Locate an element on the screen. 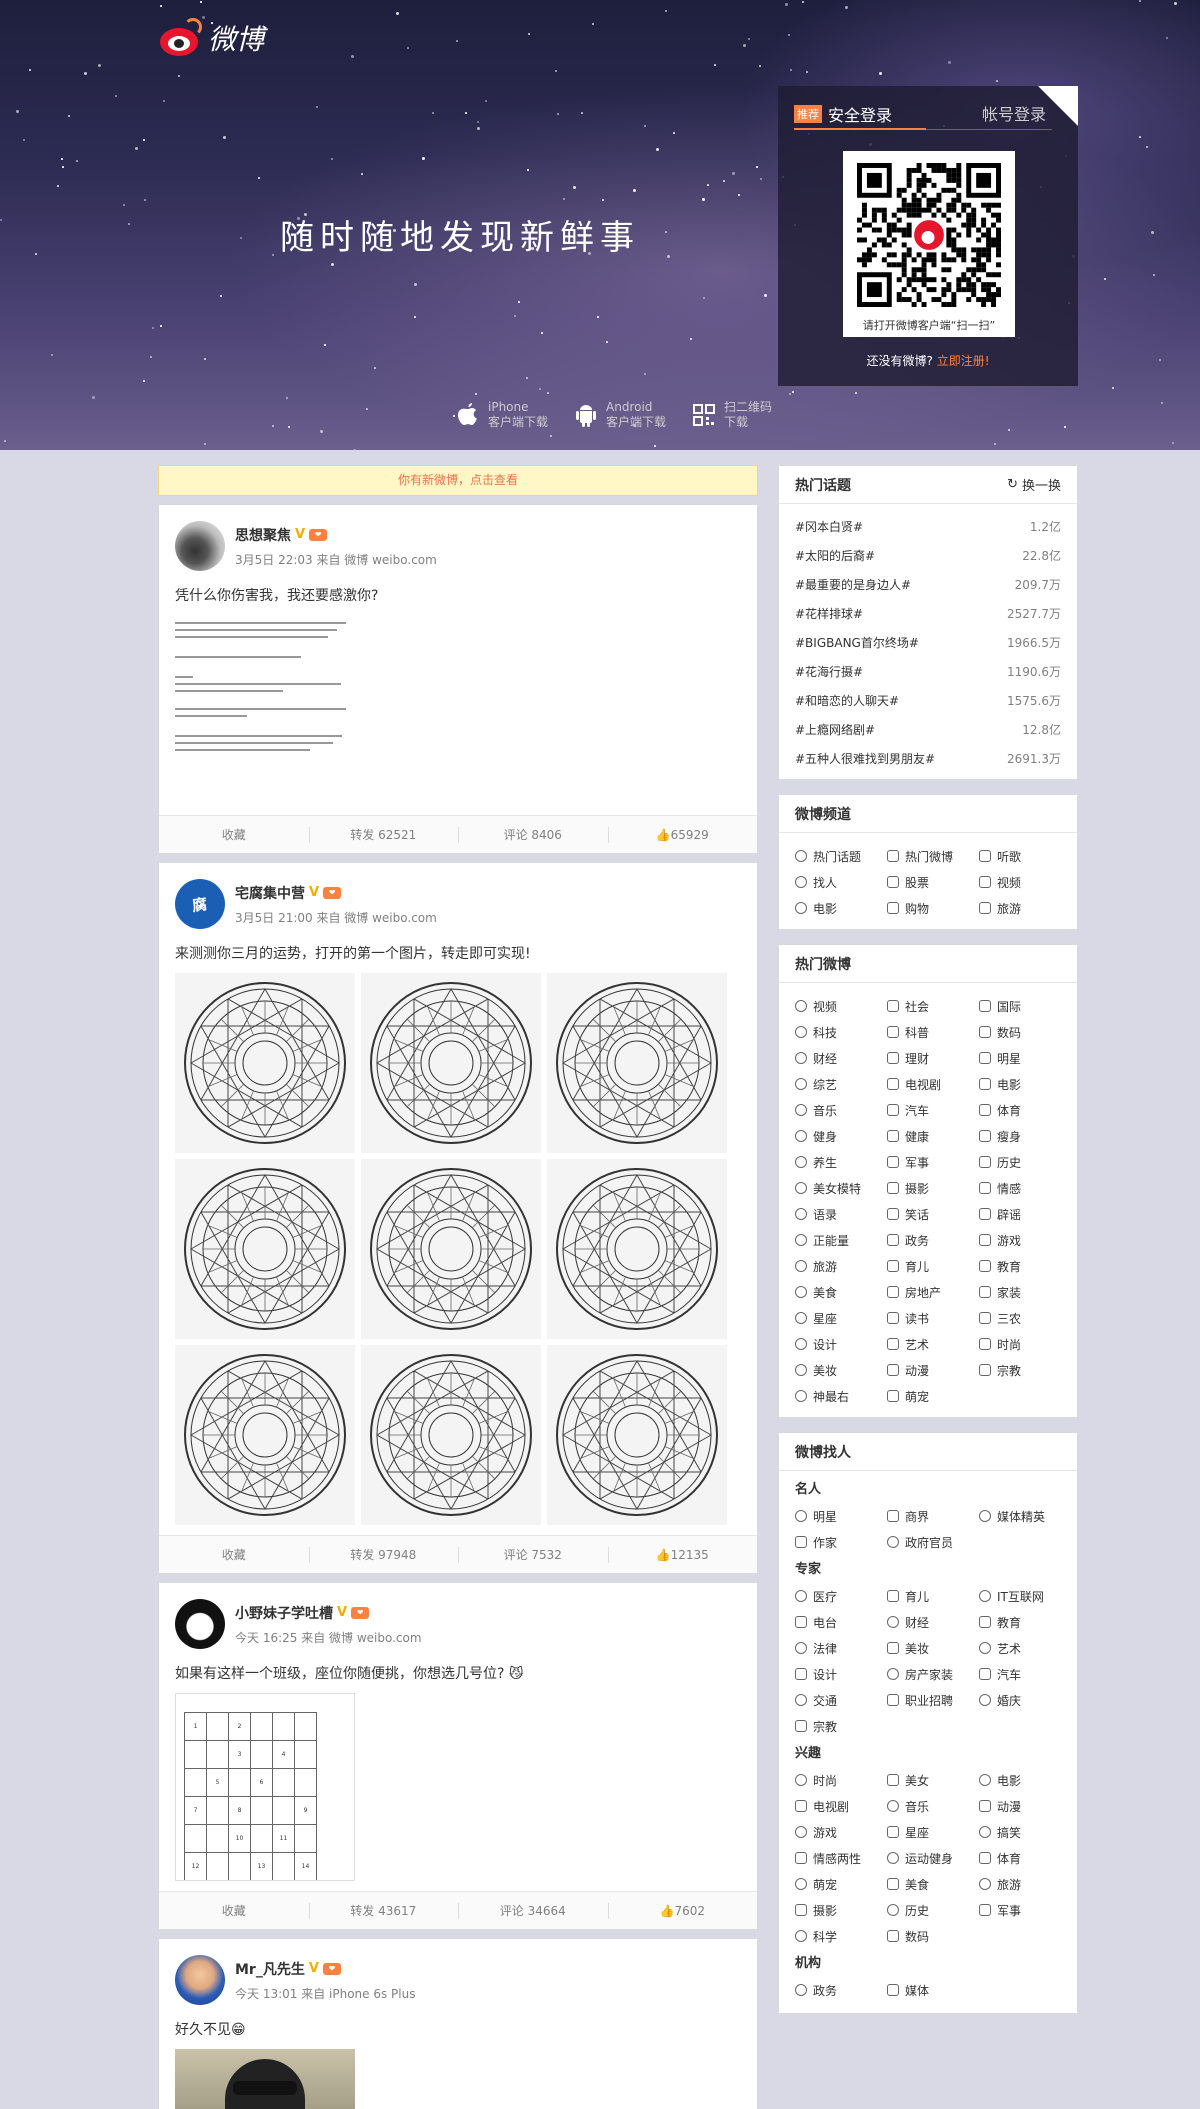 The width and height of the screenshot is (1200, 2109). topic-item: #太阳的后裔# 22.8亿 is located at coordinates (928, 555).